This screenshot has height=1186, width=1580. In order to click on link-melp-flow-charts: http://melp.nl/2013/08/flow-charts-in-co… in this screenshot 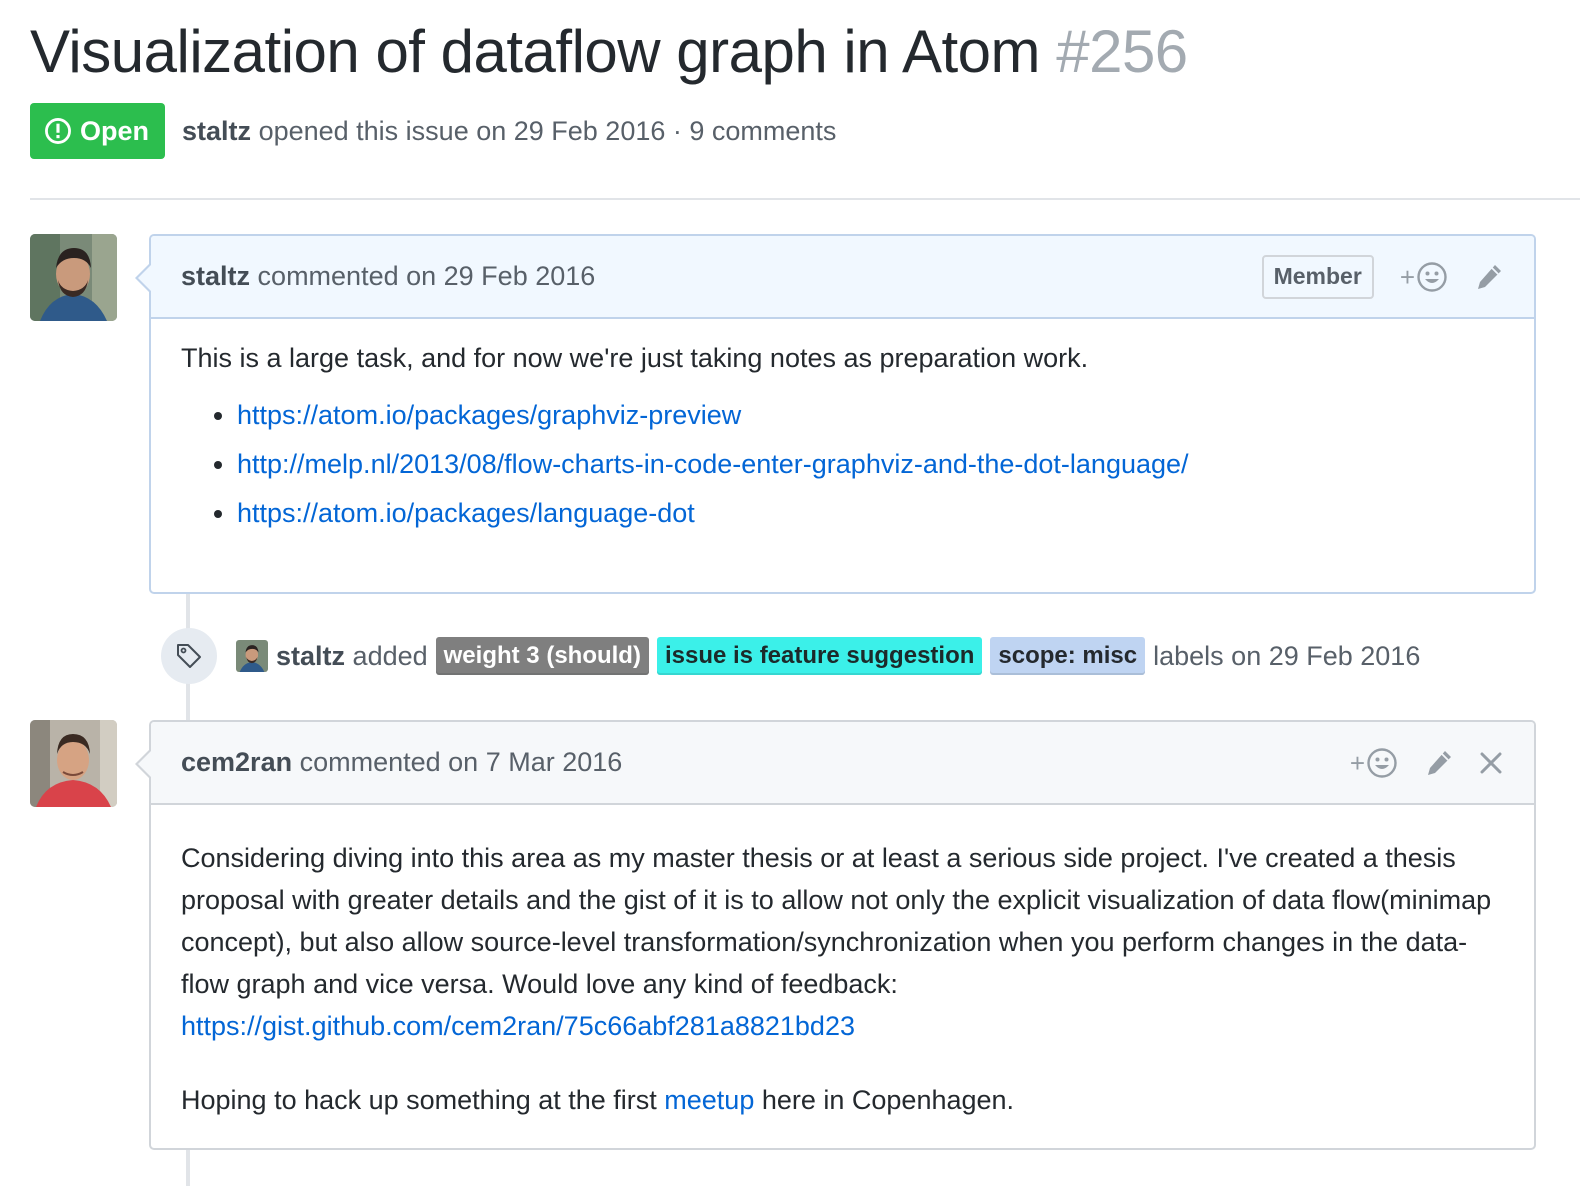, I will do `click(713, 464)`.